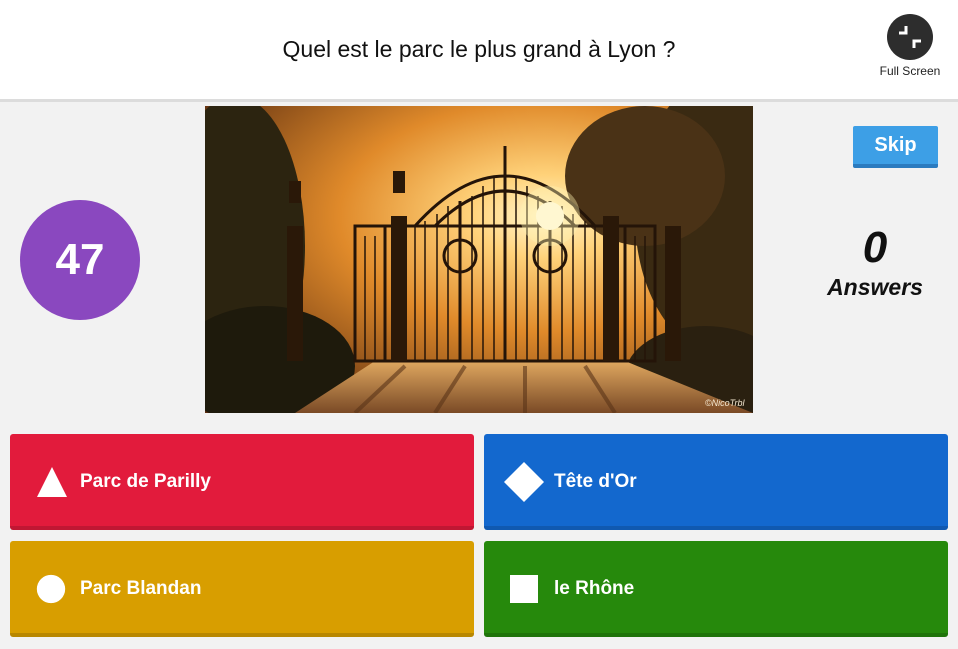  What do you see at coordinates (910, 71) in the screenshot?
I see `fullscreen-label: Full Screen` at bounding box center [910, 71].